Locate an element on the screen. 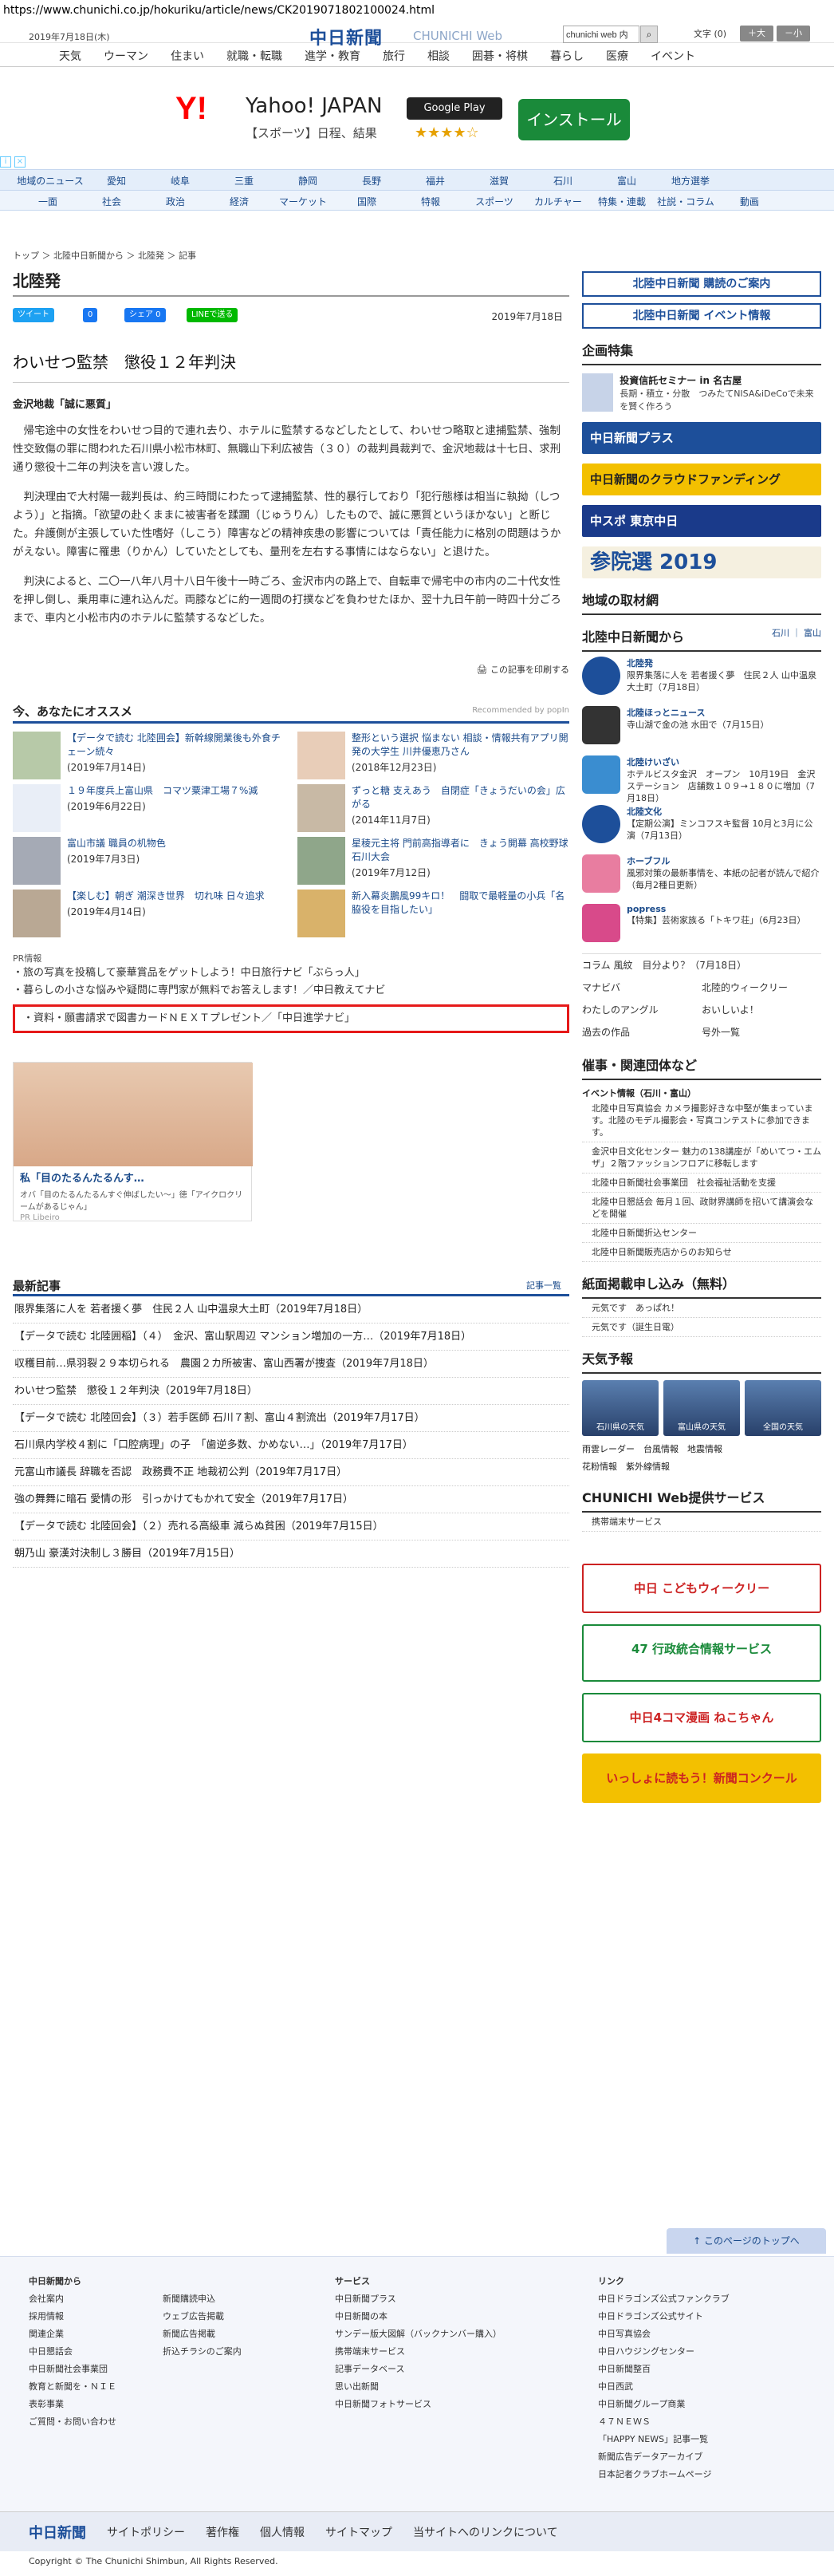 The height and width of the screenshot is (2576, 834). weather-link: 地震情報 is located at coordinates (704, 1449).